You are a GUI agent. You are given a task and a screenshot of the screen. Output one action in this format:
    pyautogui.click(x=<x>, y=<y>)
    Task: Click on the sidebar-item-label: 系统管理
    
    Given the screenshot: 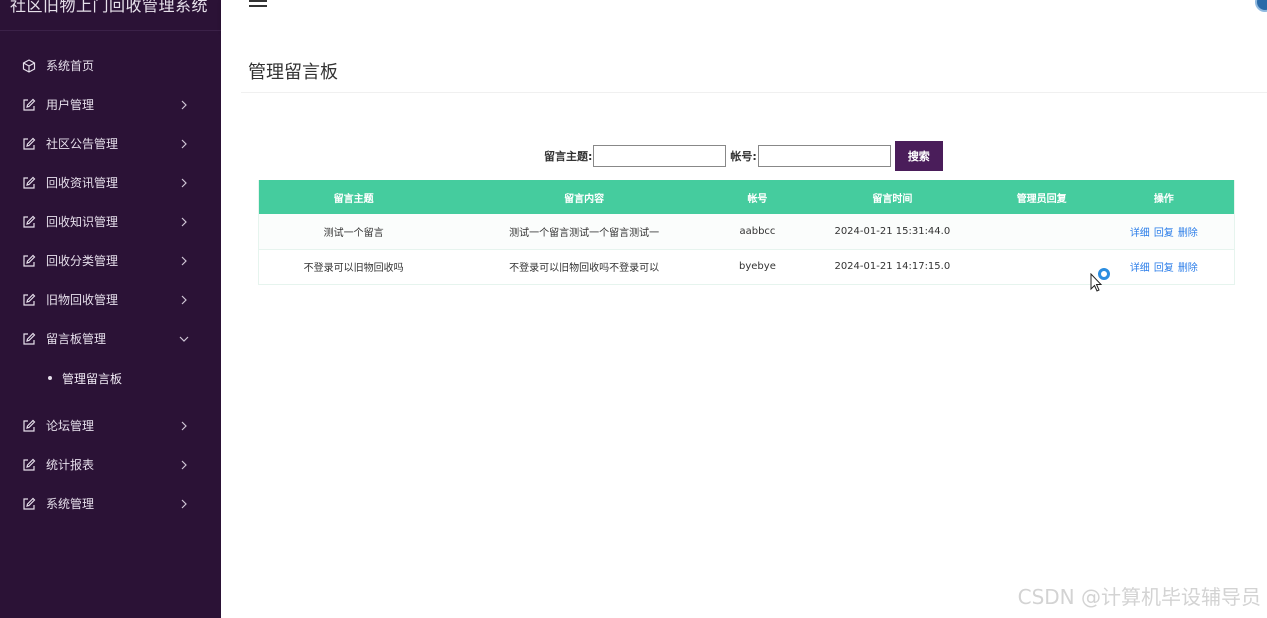 What is the action you would take?
    pyautogui.click(x=70, y=504)
    